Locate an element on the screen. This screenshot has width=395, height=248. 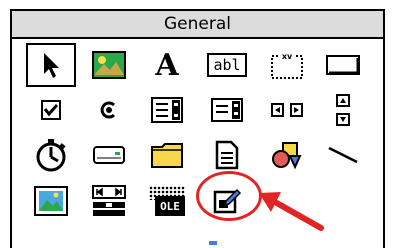
ole-icon: OLE is located at coordinates (167, 201).